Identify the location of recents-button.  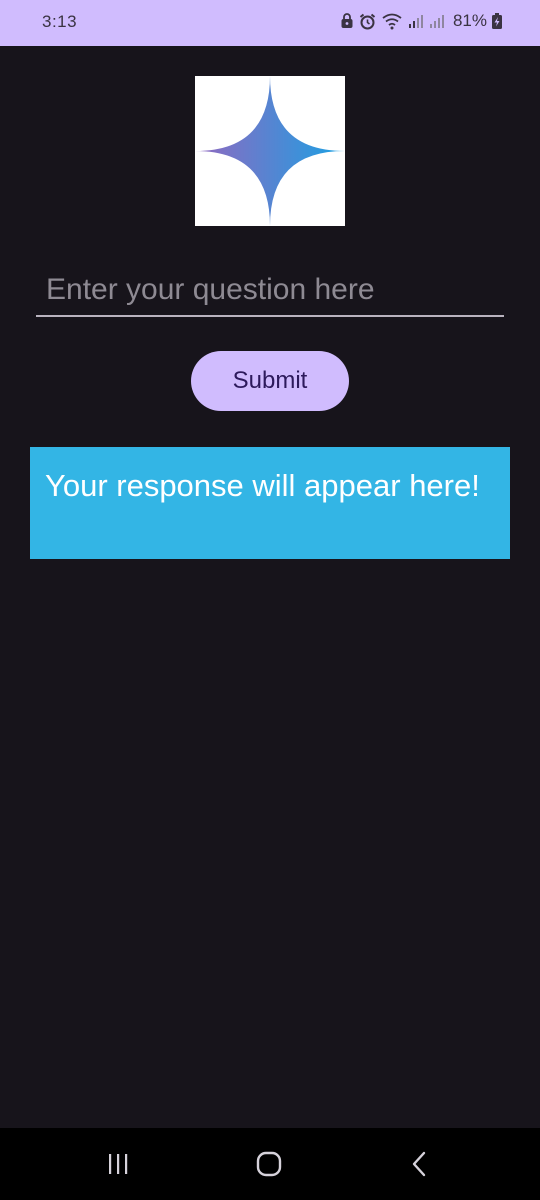
(118, 1164).